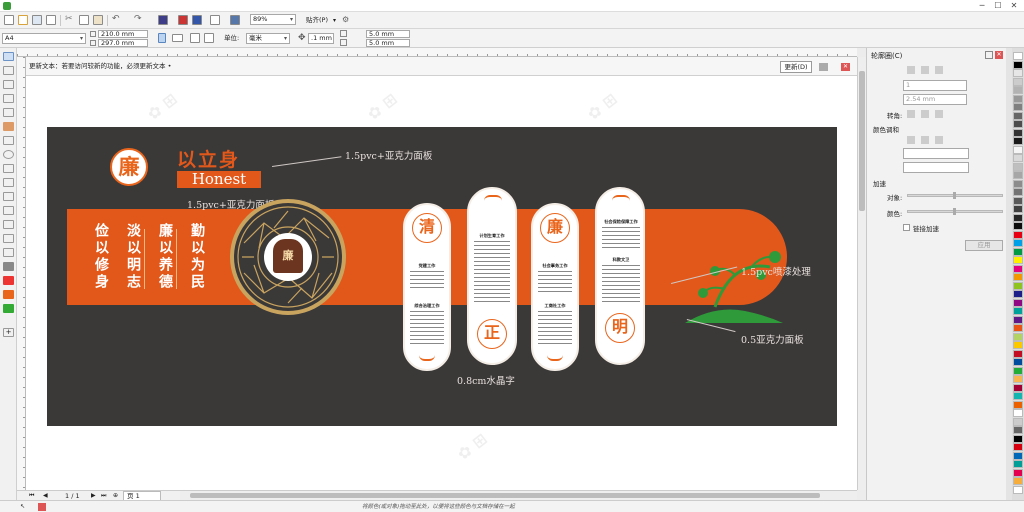 The image size is (1024, 512). I want to click on table-tool-icon, so click(8, 196).